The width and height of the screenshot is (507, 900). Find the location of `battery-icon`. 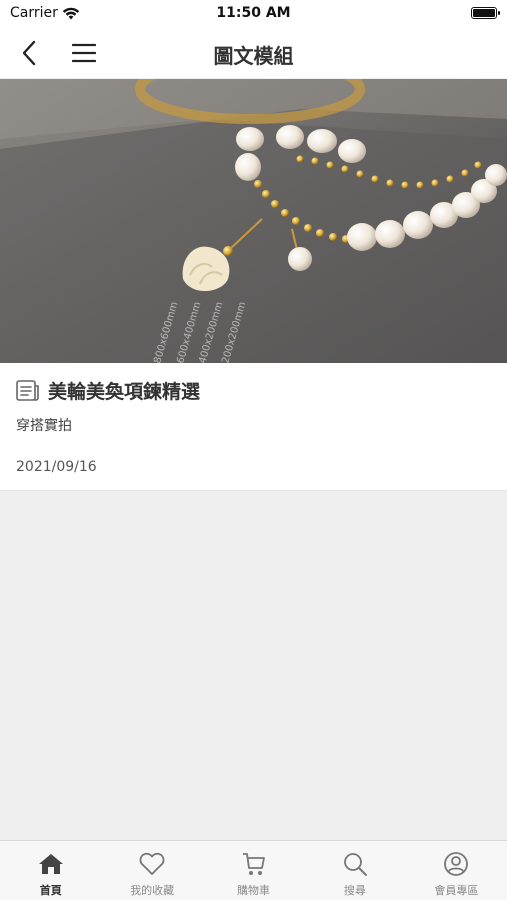

battery-icon is located at coordinates (485, 13).